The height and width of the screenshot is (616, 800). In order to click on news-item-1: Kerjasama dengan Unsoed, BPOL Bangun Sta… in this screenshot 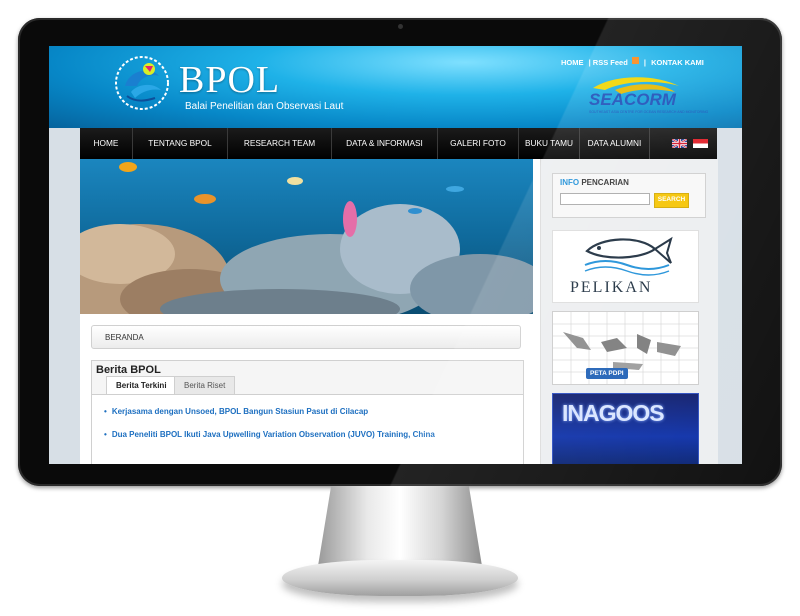, I will do `click(236, 411)`.